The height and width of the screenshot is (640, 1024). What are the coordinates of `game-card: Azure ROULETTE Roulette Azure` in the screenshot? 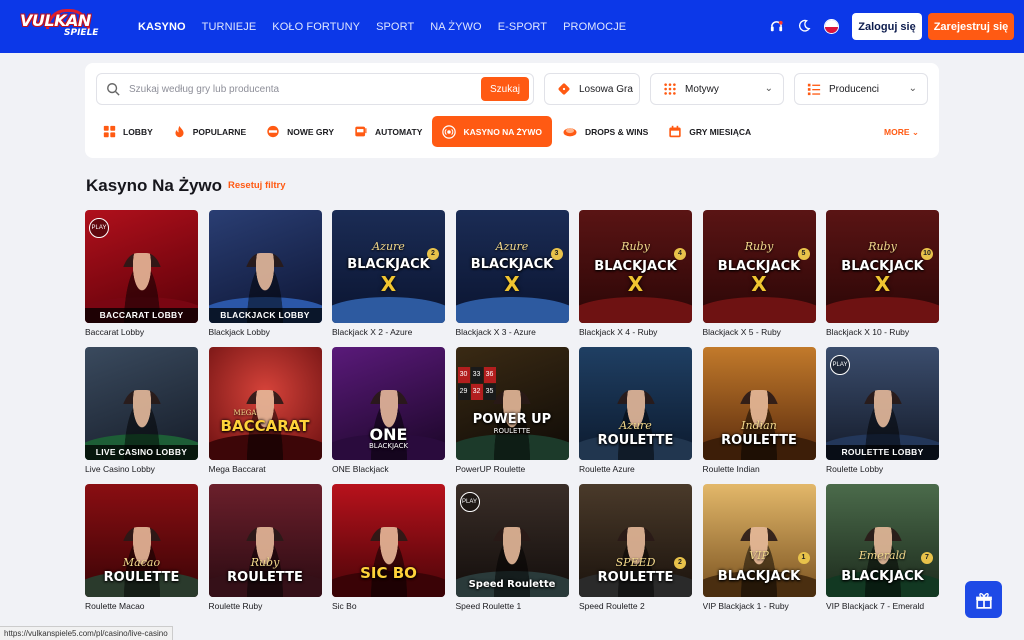 It's located at (635, 410).